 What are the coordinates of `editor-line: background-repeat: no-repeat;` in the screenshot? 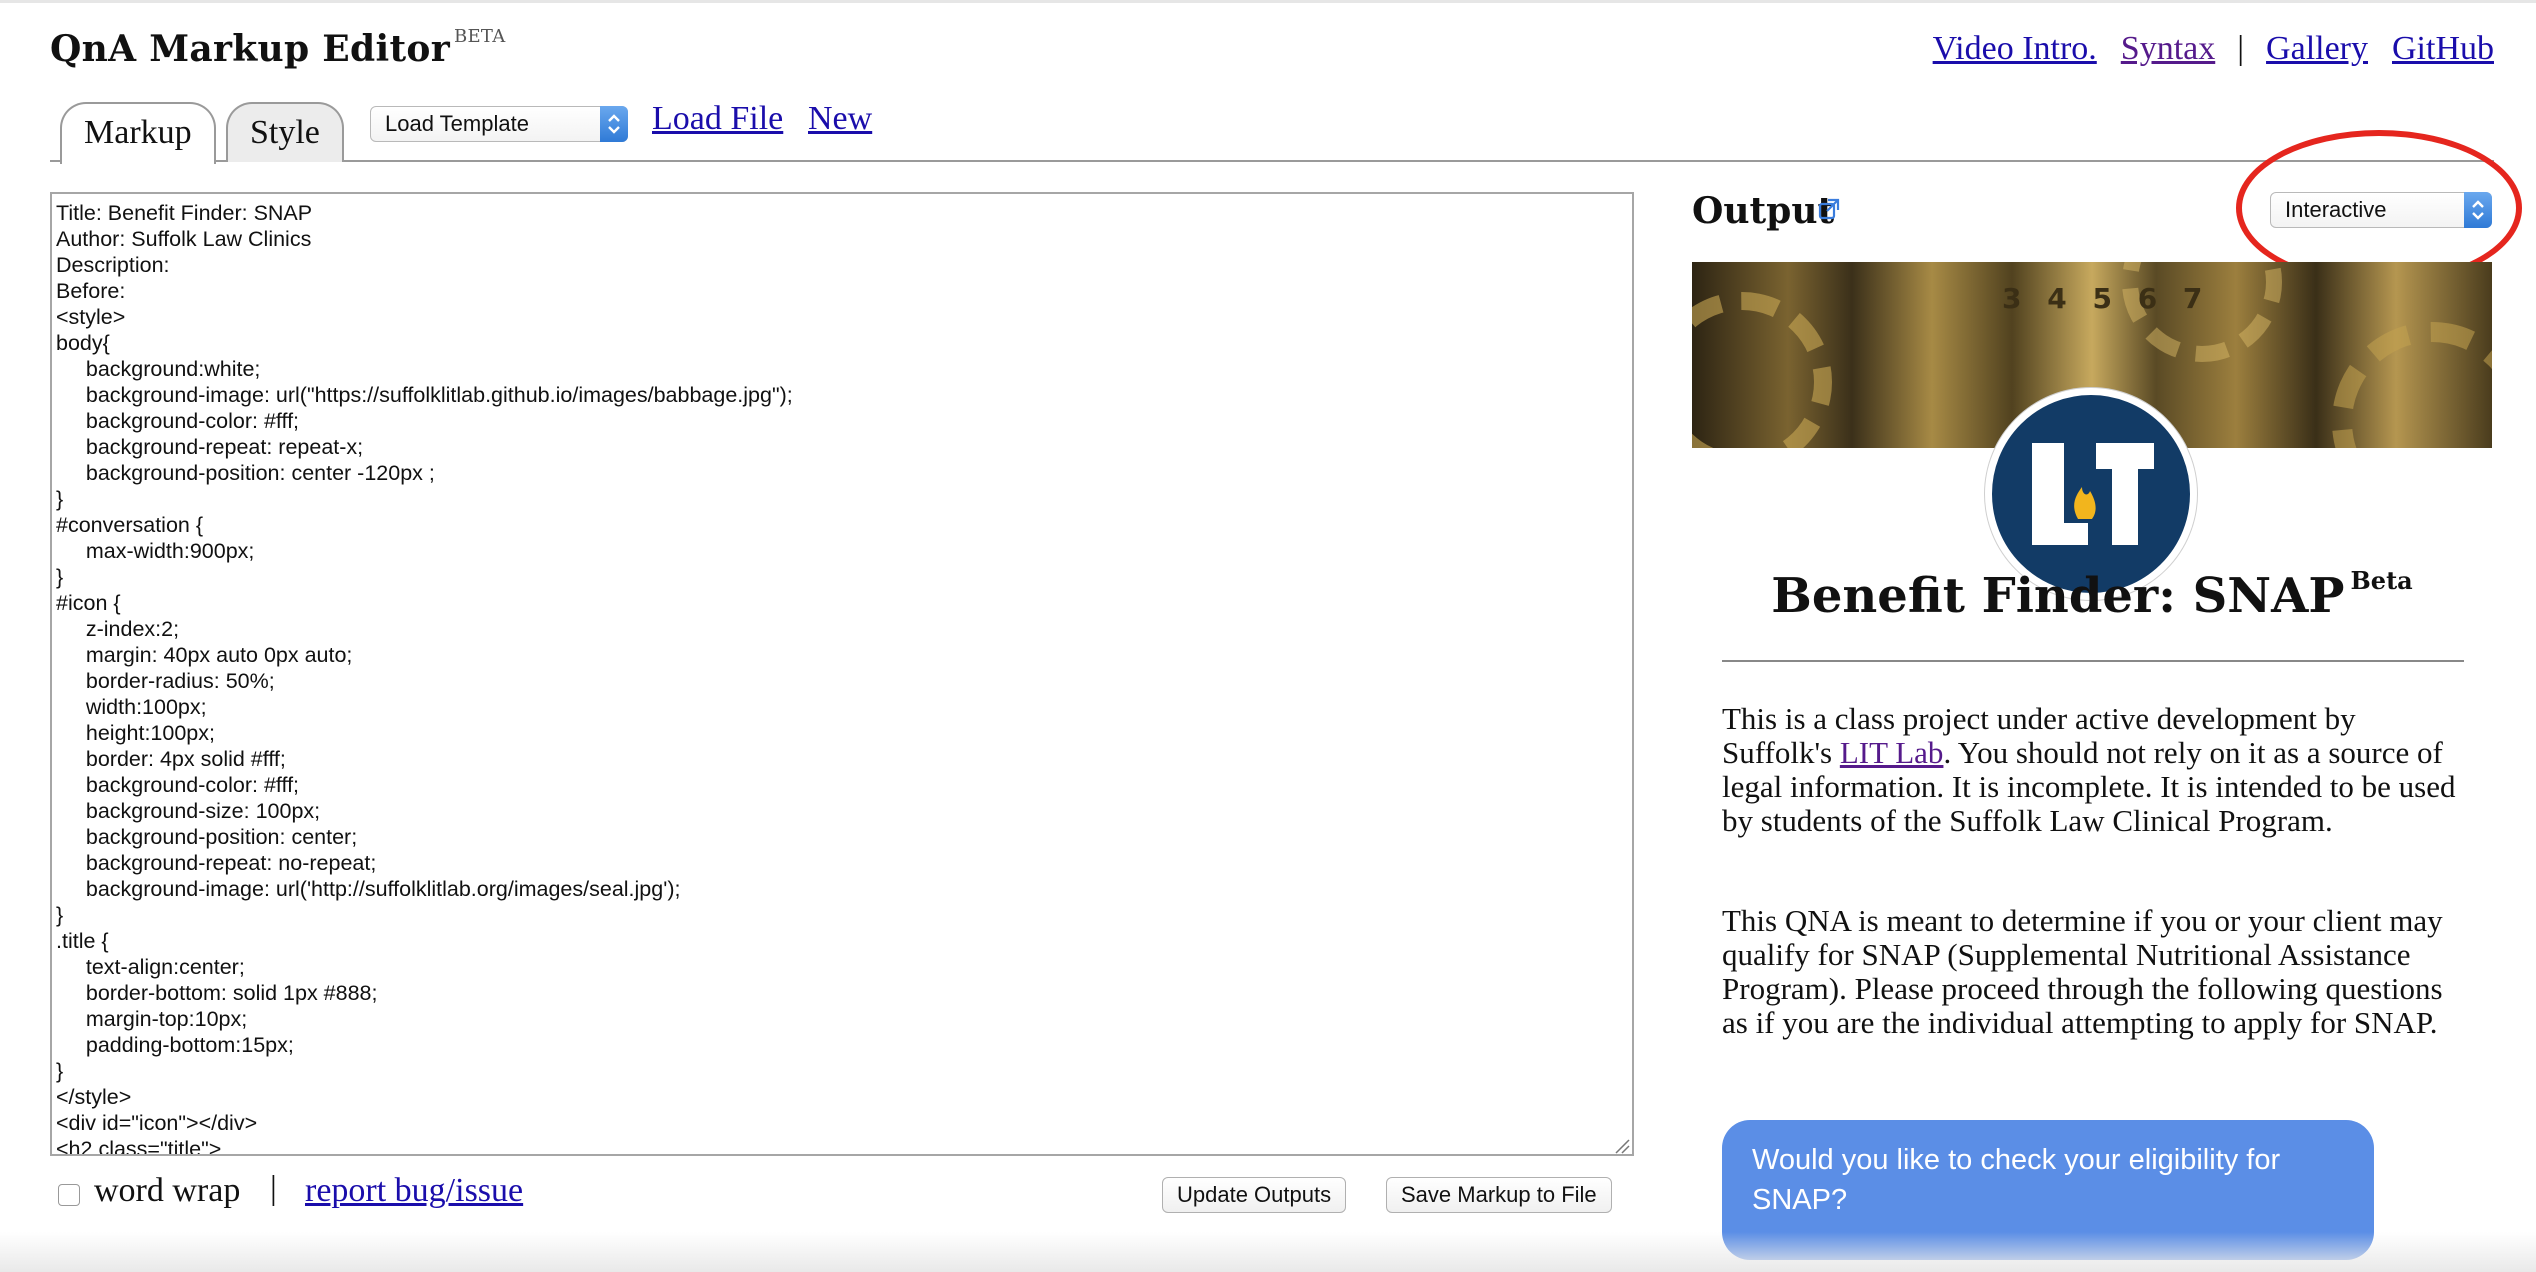 It's located at (216, 863).